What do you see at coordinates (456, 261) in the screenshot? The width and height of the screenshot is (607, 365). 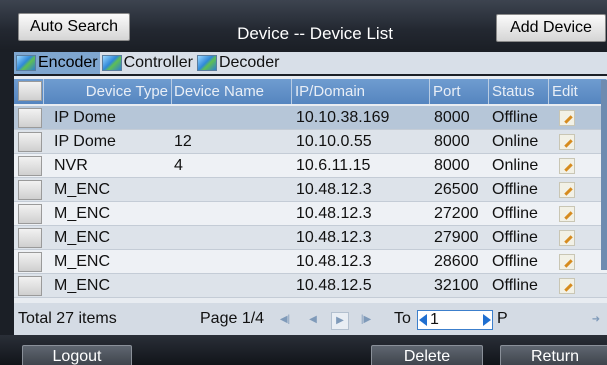 I see `port-cell: 28600` at bounding box center [456, 261].